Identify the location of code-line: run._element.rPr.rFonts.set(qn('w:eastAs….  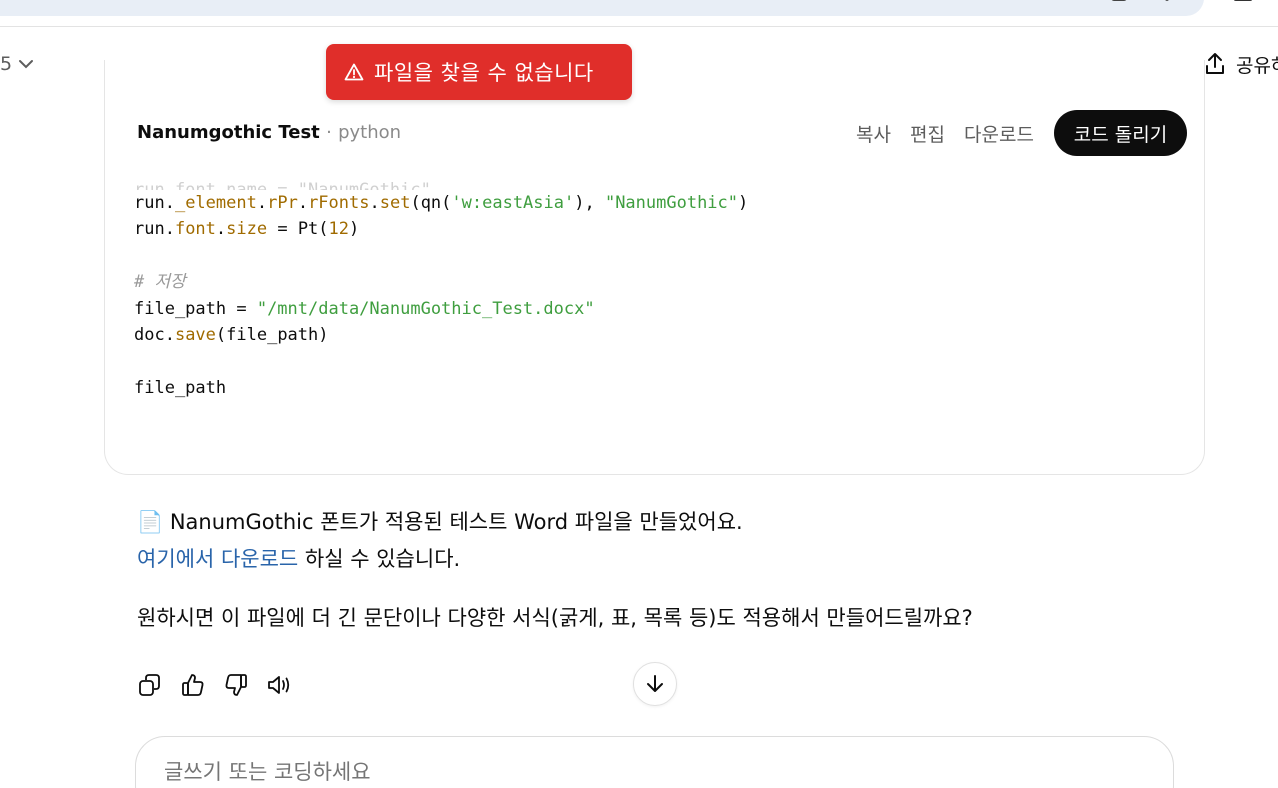
(441, 202).